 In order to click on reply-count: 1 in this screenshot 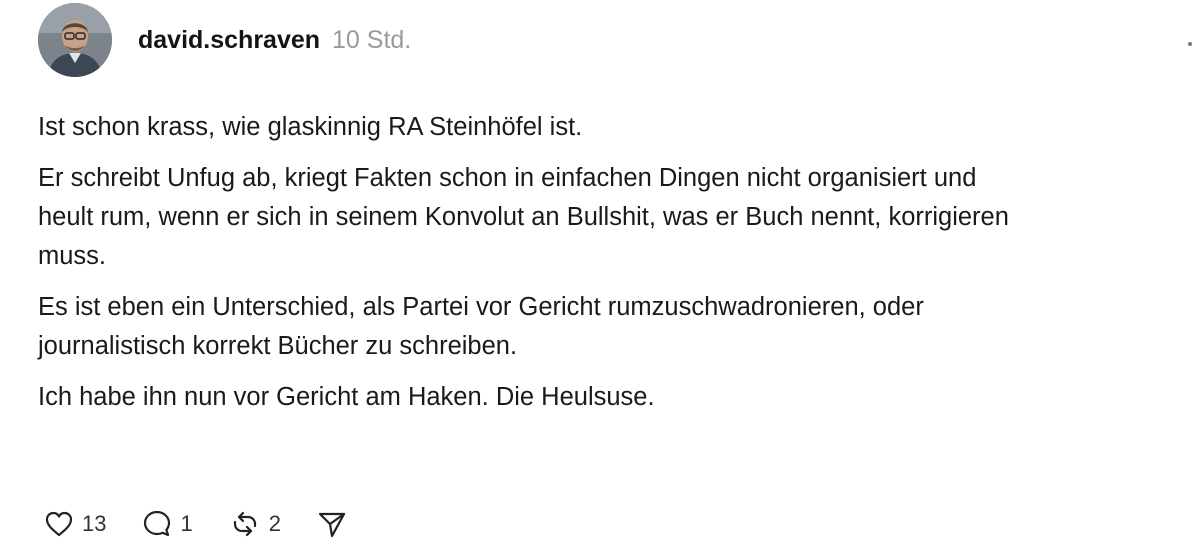, I will do `click(186, 523)`.